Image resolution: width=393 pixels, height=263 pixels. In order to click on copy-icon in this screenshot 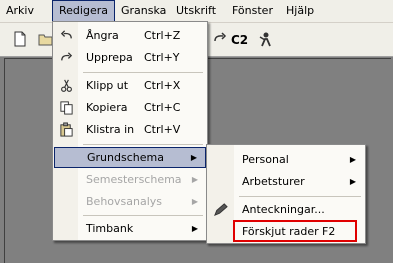, I will do `click(66, 108)`.